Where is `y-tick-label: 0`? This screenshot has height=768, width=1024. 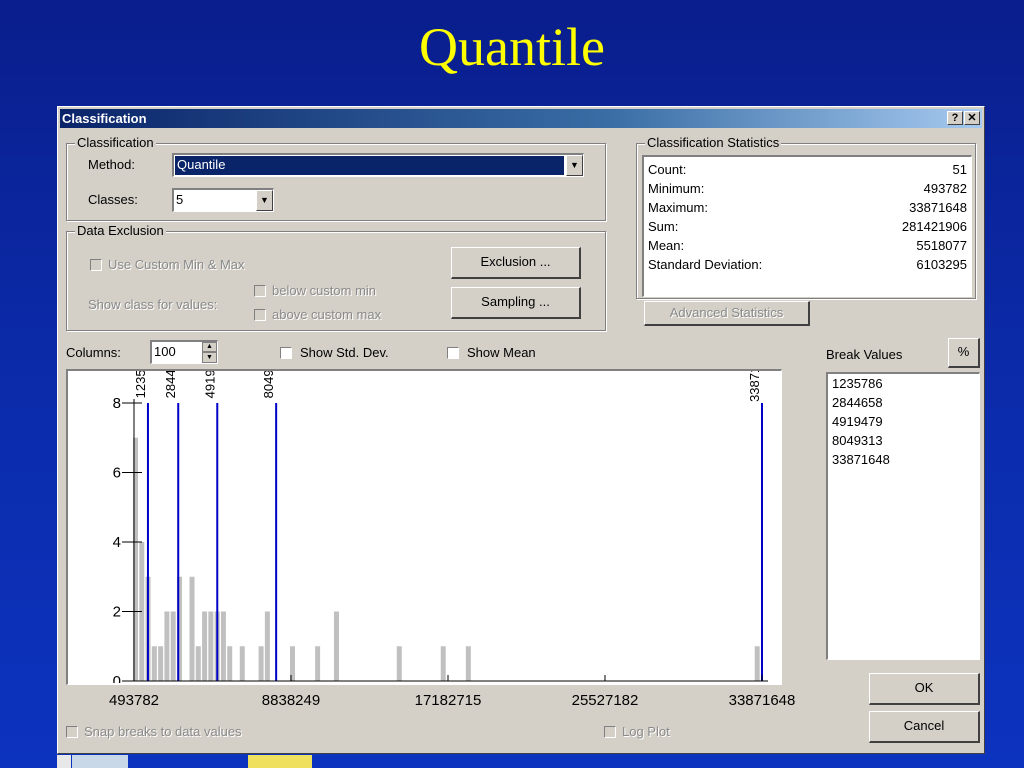 y-tick-label: 0 is located at coordinates (117, 678).